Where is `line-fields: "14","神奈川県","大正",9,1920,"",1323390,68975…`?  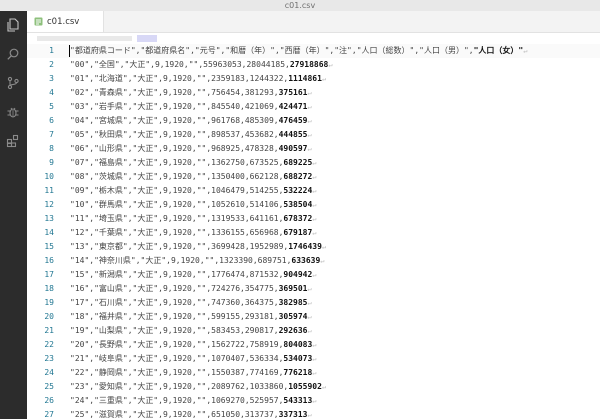 line-fields: "14","神奈川県","大正",9,1920,"",1323390,68975… is located at coordinates (181, 260).